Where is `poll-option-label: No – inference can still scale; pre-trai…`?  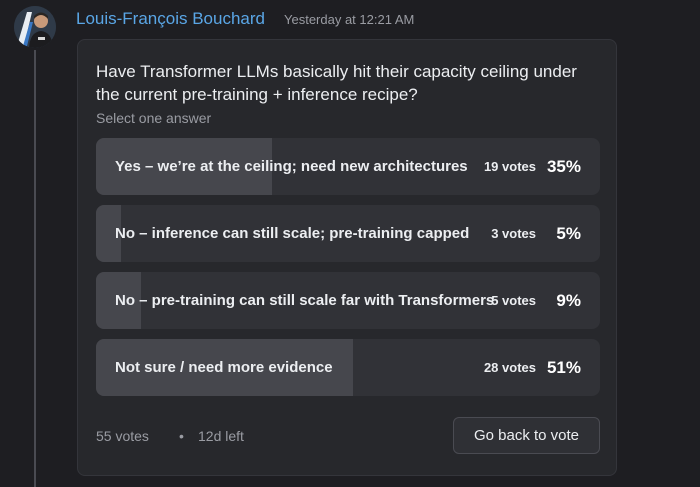 poll-option-label: No – inference can still scale; pre-trai… is located at coordinates (292, 233).